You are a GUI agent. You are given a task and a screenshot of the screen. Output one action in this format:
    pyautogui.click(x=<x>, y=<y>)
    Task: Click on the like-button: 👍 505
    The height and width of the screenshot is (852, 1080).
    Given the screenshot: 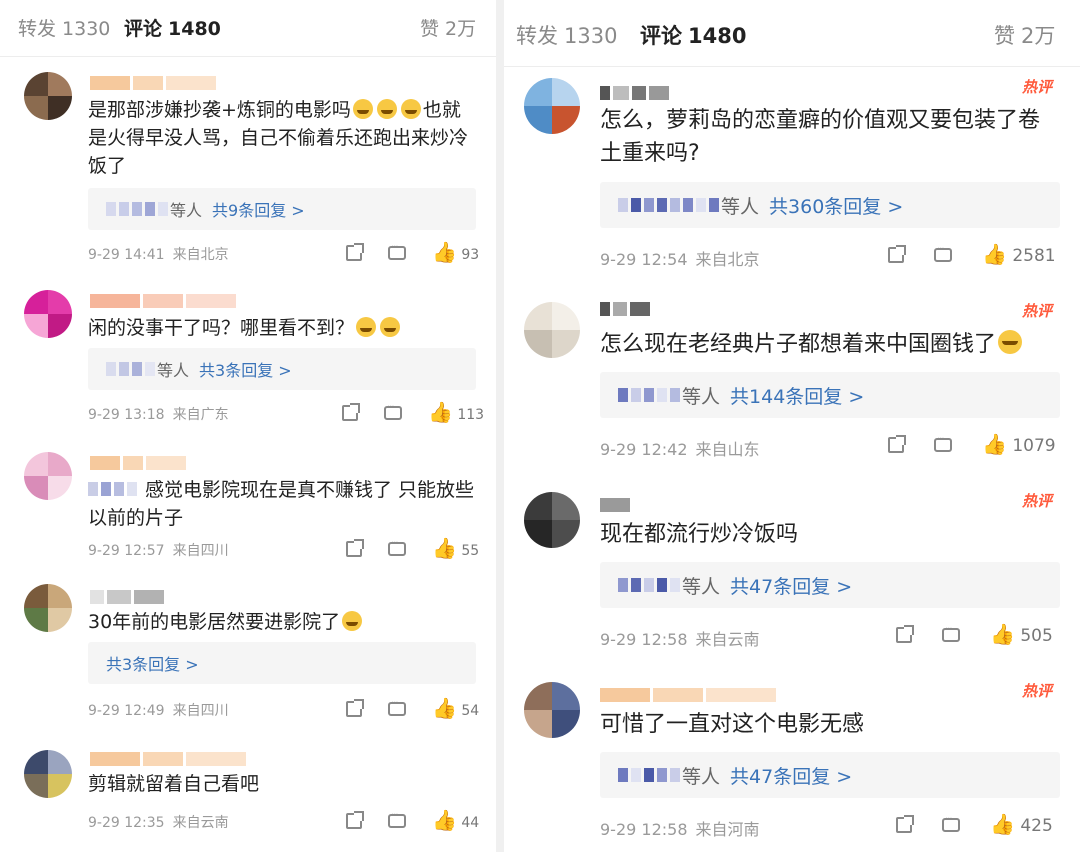 What is the action you would take?
    pyautogui.click(x=1021, y=635)
    